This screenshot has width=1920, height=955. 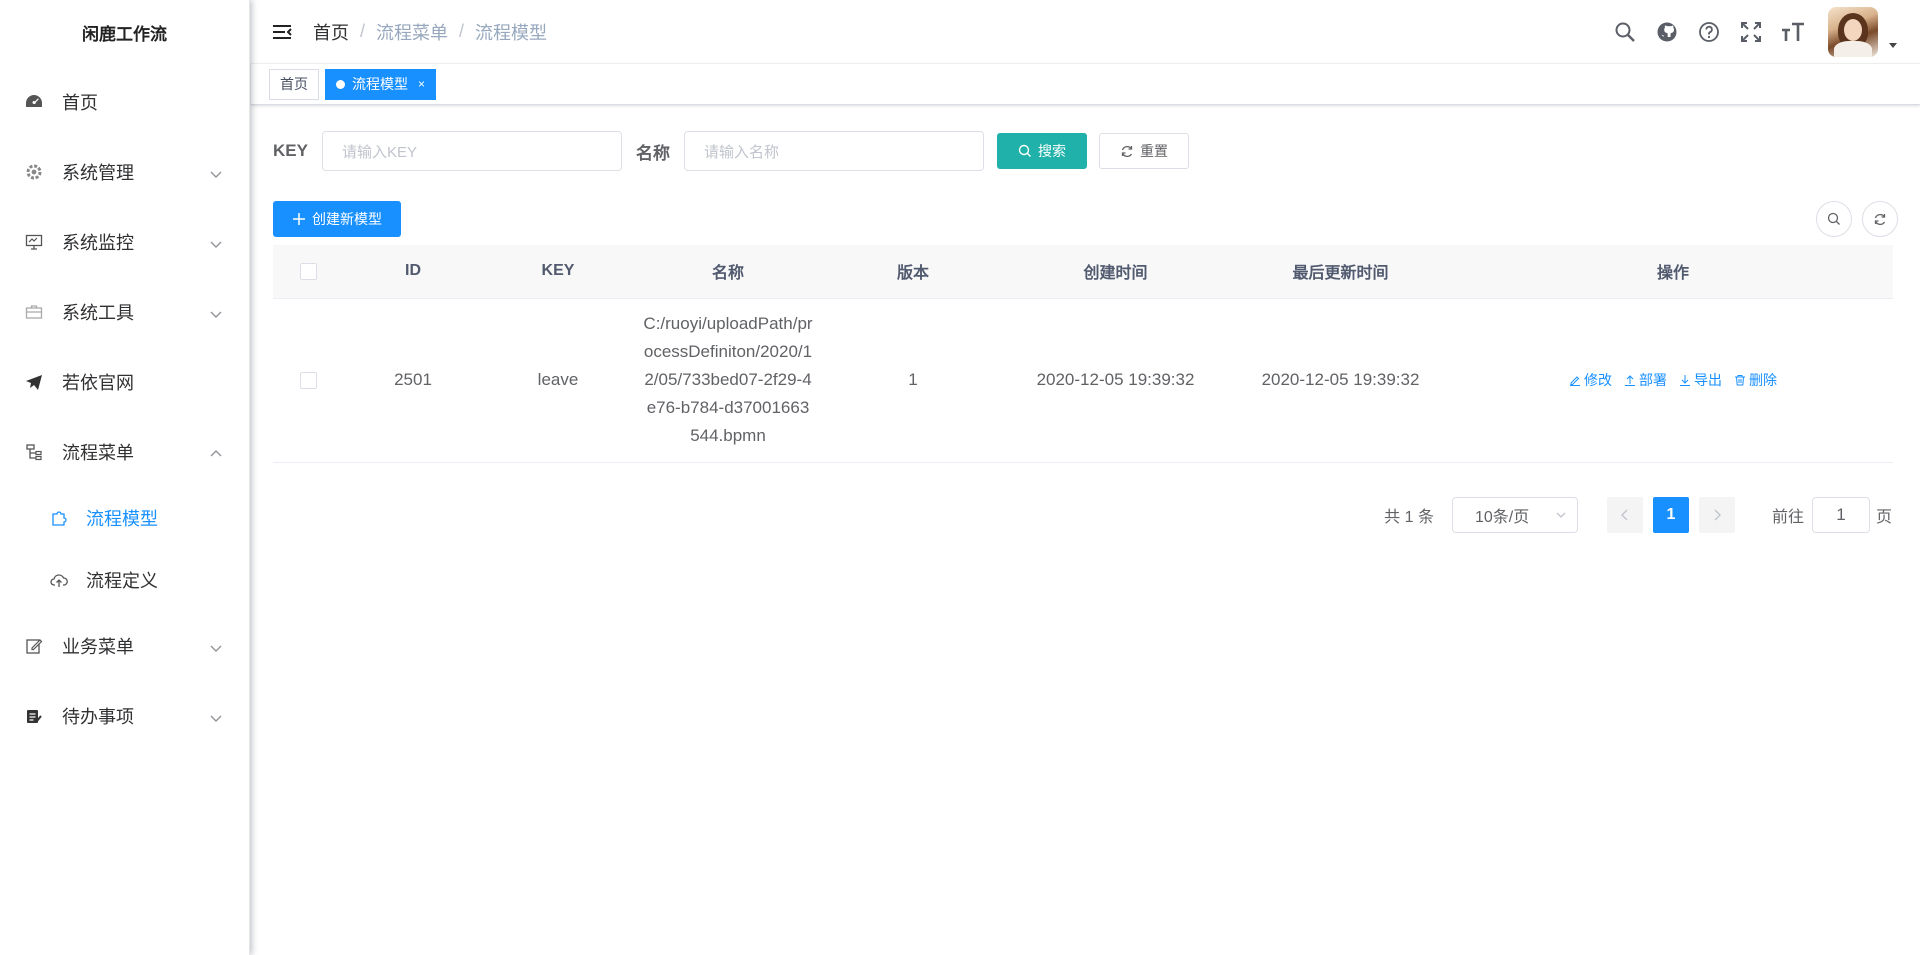 I want to click on sidebar-item-todo: 待办事项, so click(x=124, y=716).